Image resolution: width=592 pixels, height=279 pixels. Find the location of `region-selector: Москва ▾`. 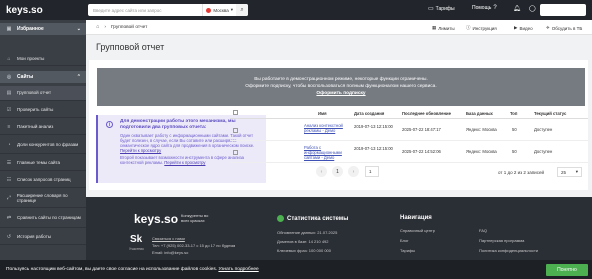

region-selector: Москва ▾ is located at coordinates (219, 10).